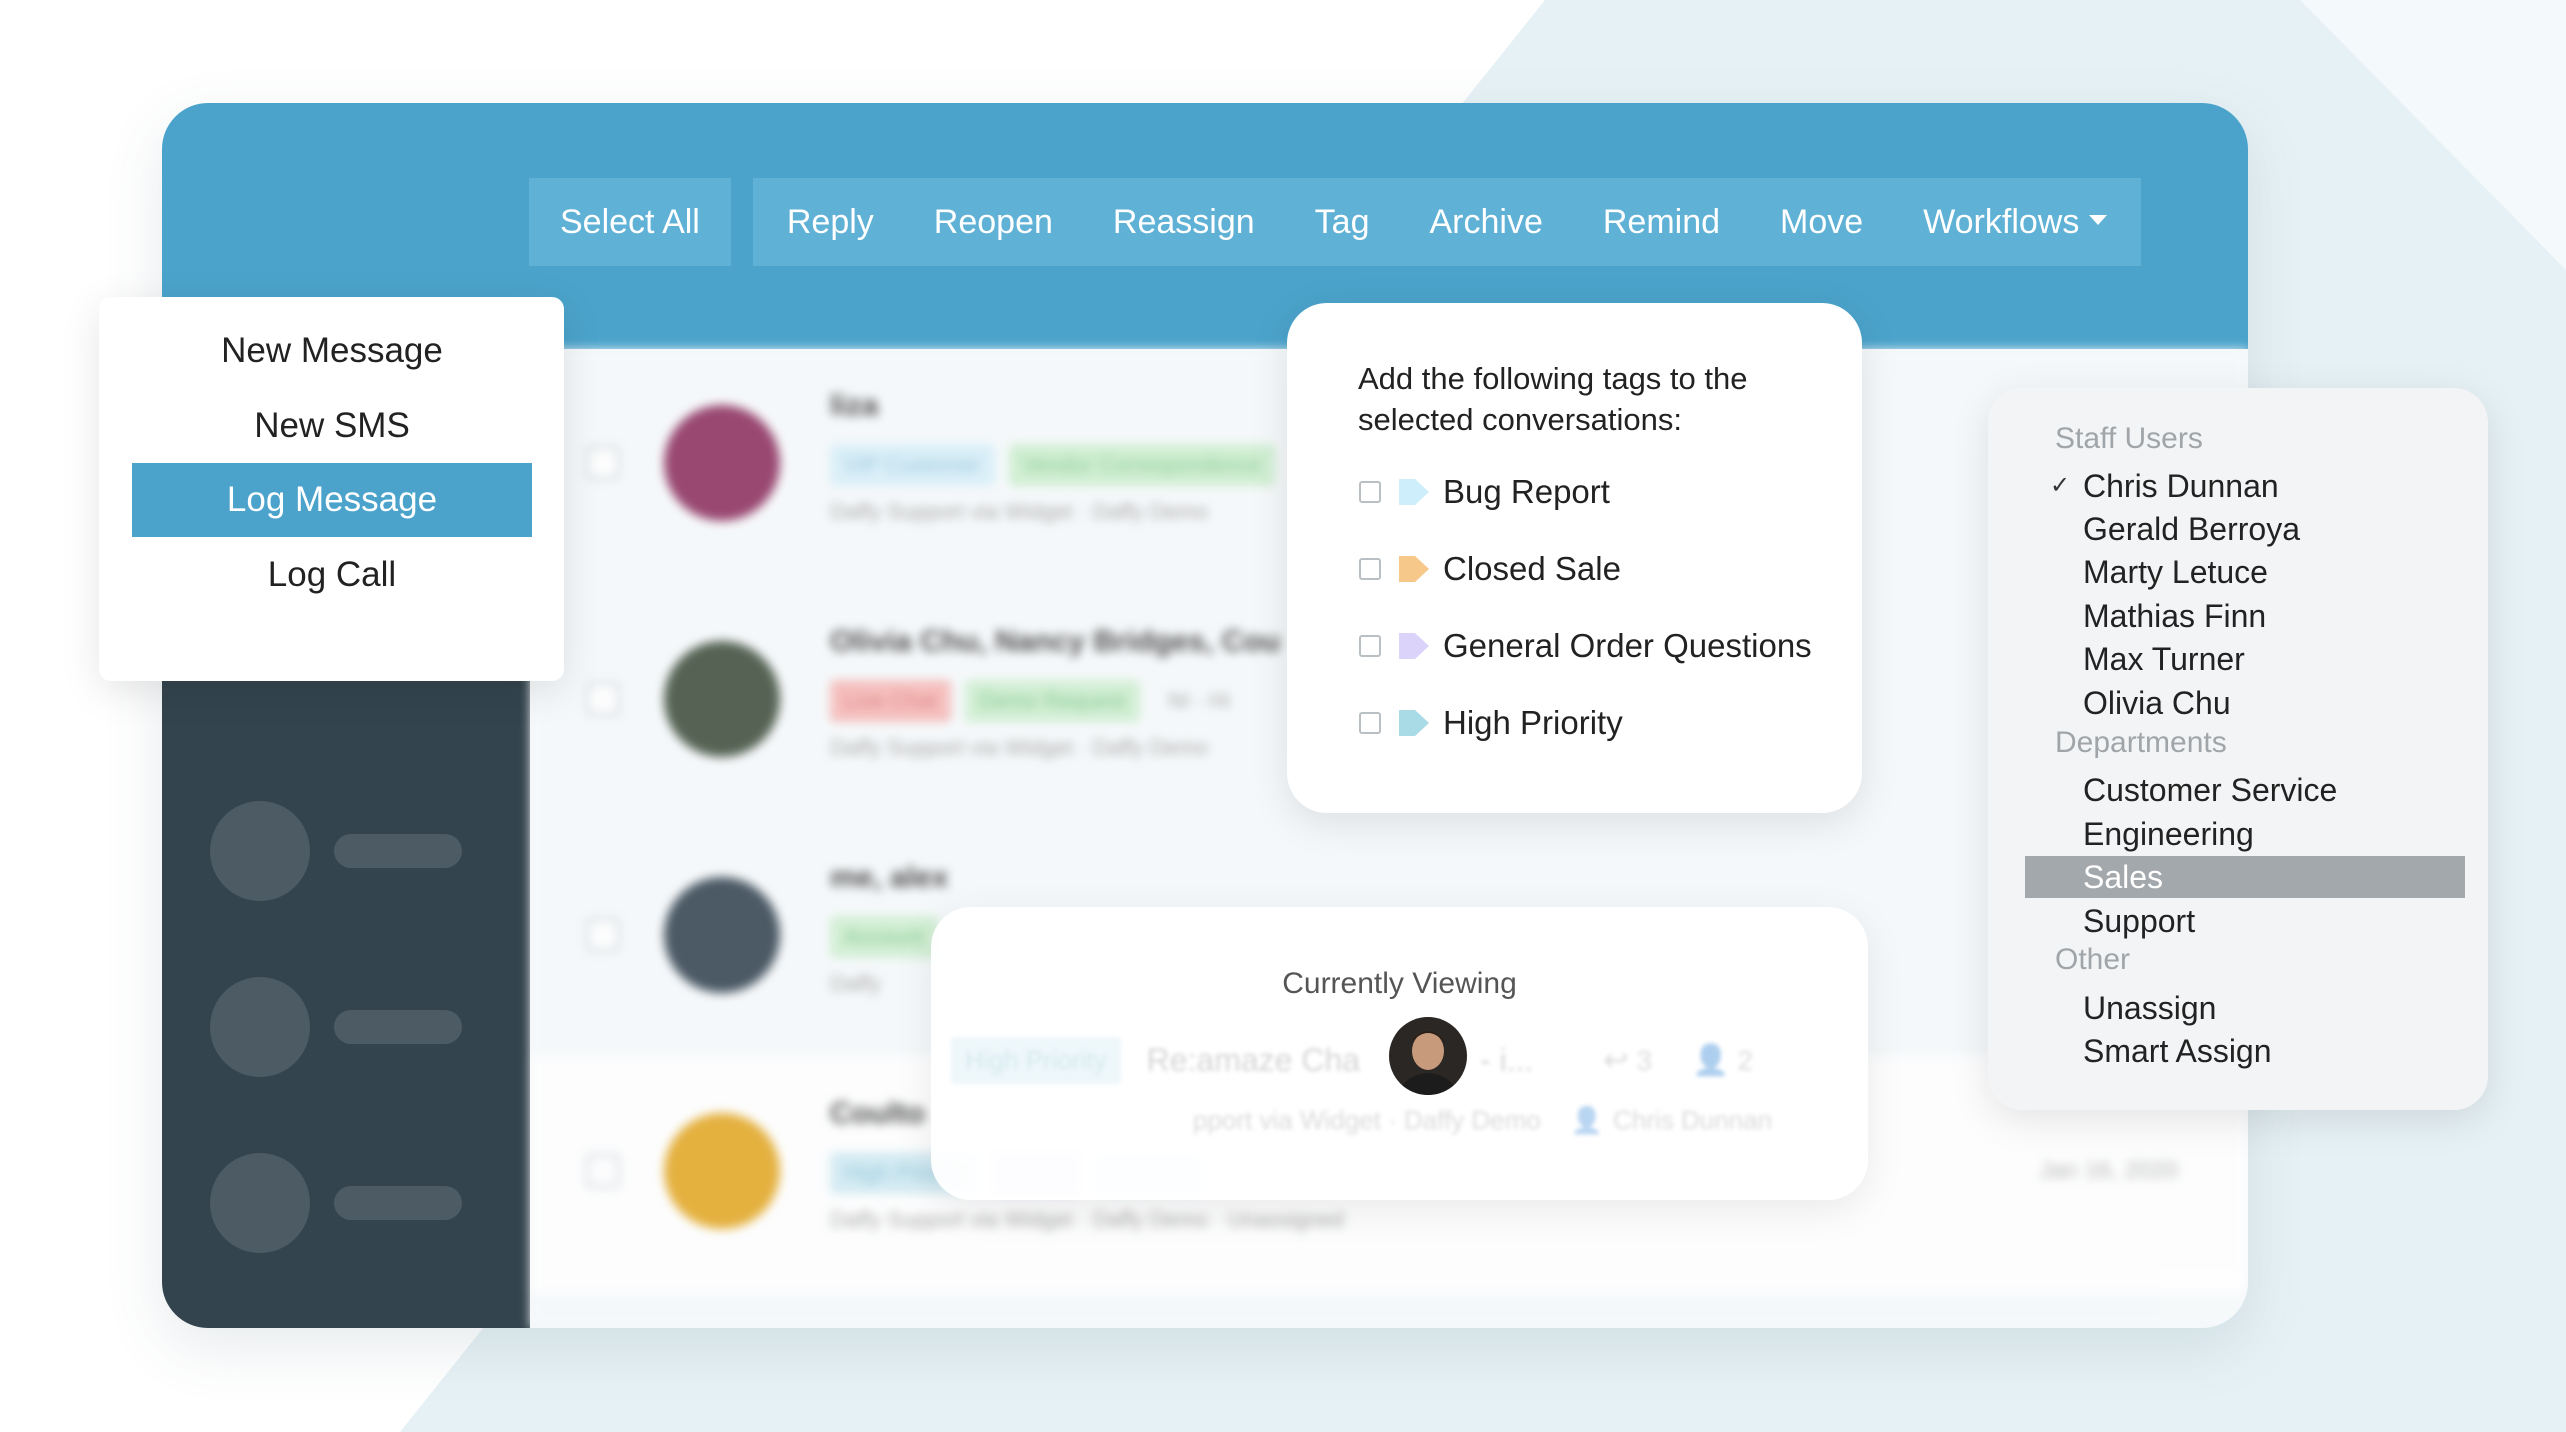 This screenshot has height=1432, width=2566. Describe the element at coordinates (2164, 659) in the screenshot. I see `assign-option-label: Max Turner` at that location.